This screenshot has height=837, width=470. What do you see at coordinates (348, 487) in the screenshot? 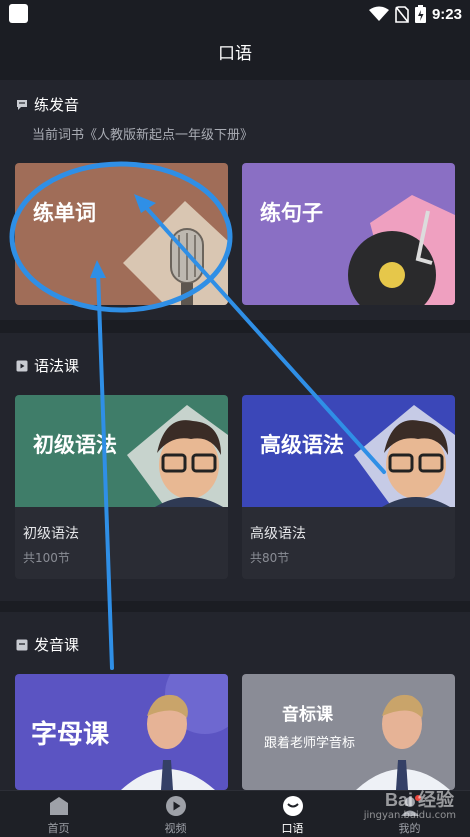
I see `advanced-grammar-card: 高级语法 高级语法 共80节` at bounding box center [348, 487].